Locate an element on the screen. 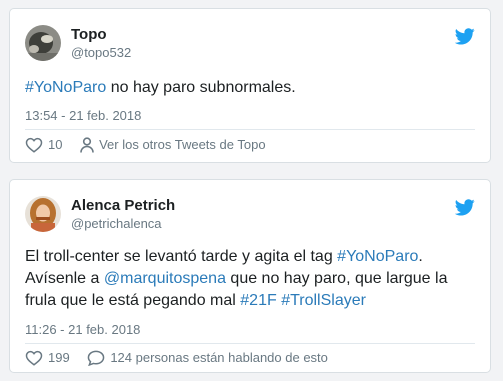 Image resolution: width=503 pixels, height=381 pixels. hashtag-link: #21F is located at coordinates (258, 300).